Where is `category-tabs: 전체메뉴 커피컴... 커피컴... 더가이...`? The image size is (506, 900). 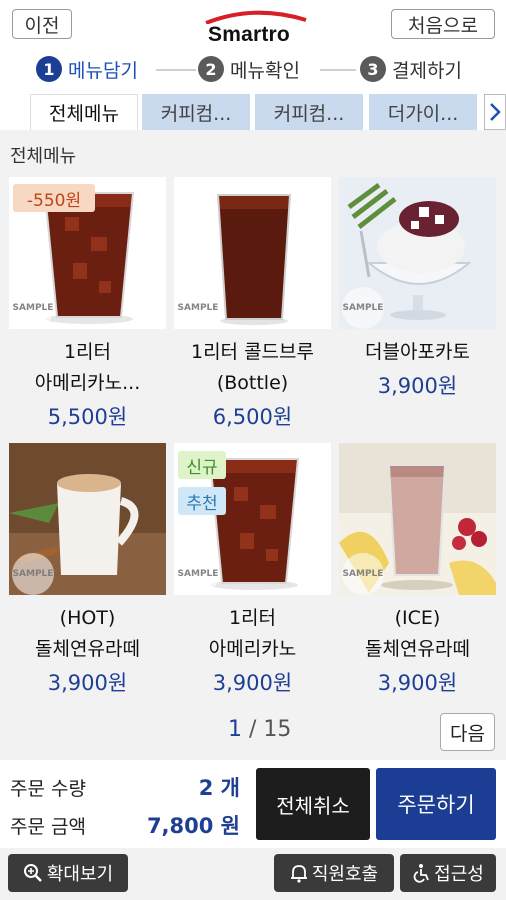 category-tabs: 전체메뉴 커피컴... 커피컴... 더가이... is located at coordinates (253, 111).